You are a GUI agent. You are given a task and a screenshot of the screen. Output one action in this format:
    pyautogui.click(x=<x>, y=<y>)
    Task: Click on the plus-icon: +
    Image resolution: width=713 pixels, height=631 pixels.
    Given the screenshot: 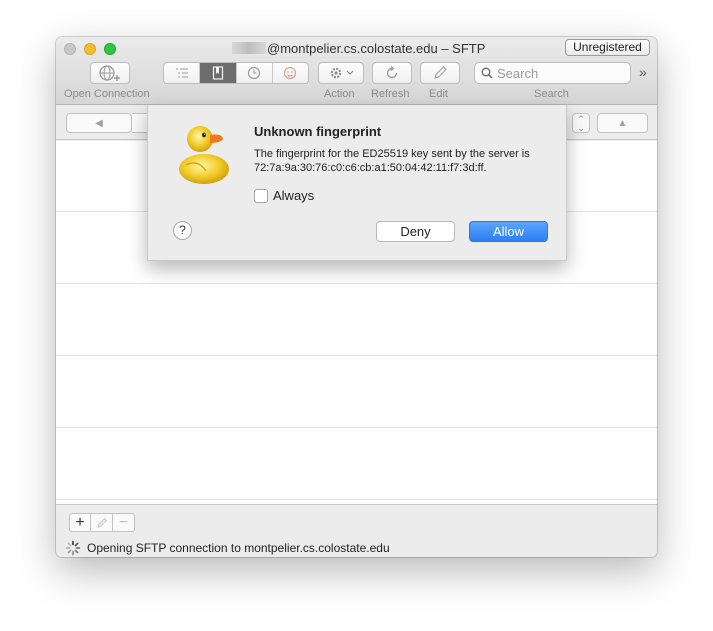 What is the action you would take?
    pyautogui.click(x=80, y=522)
    